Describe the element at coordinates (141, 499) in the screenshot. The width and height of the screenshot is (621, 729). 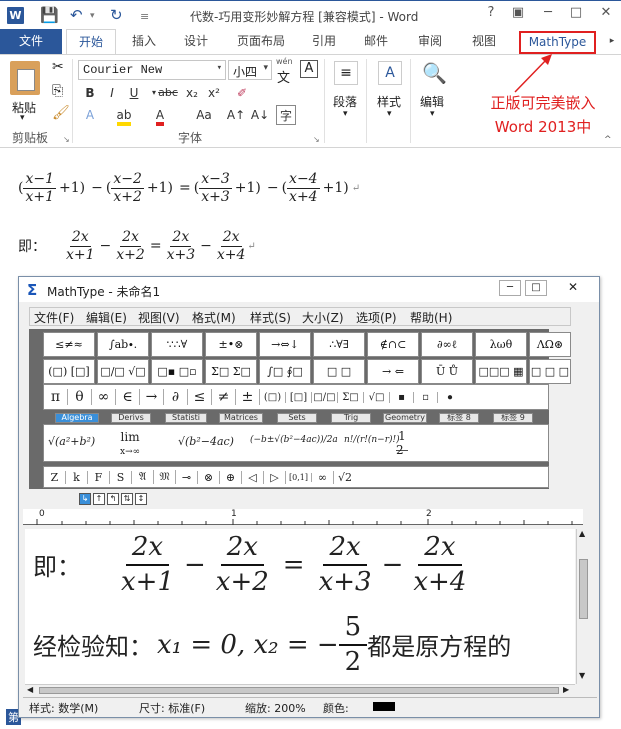
I see `tabstop-decimal-icon: ↕` at that location.